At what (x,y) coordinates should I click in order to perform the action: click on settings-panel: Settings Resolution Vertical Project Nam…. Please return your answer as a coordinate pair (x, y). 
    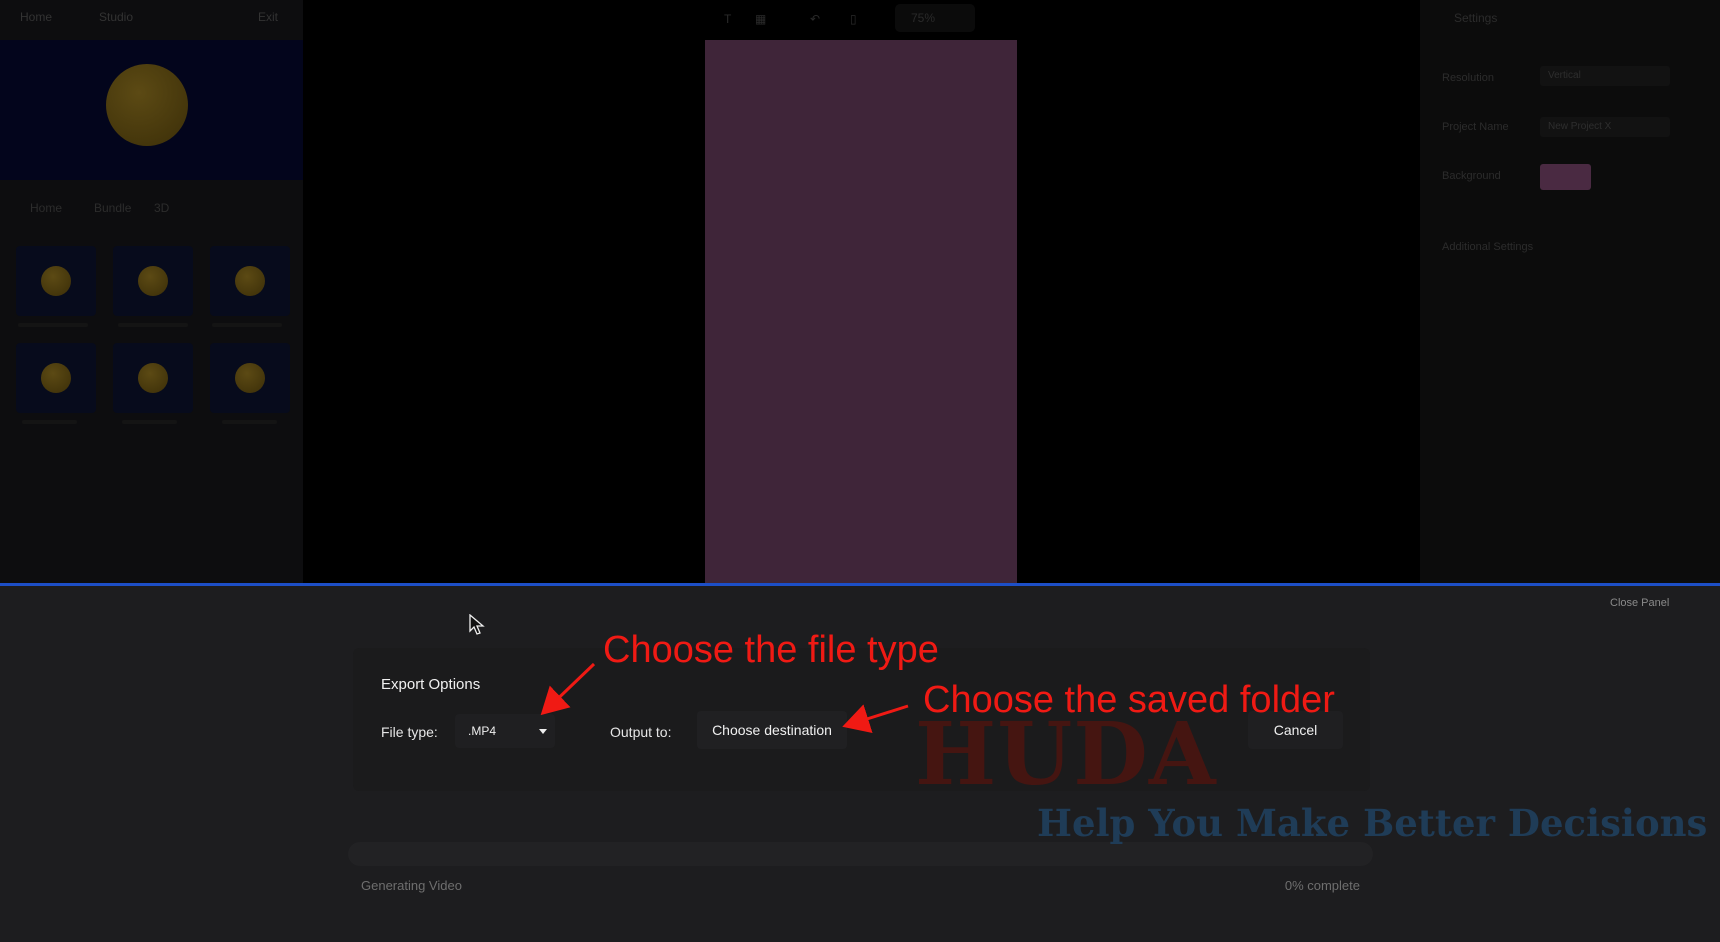
    Looking at the image, I should click on (1570, 291).